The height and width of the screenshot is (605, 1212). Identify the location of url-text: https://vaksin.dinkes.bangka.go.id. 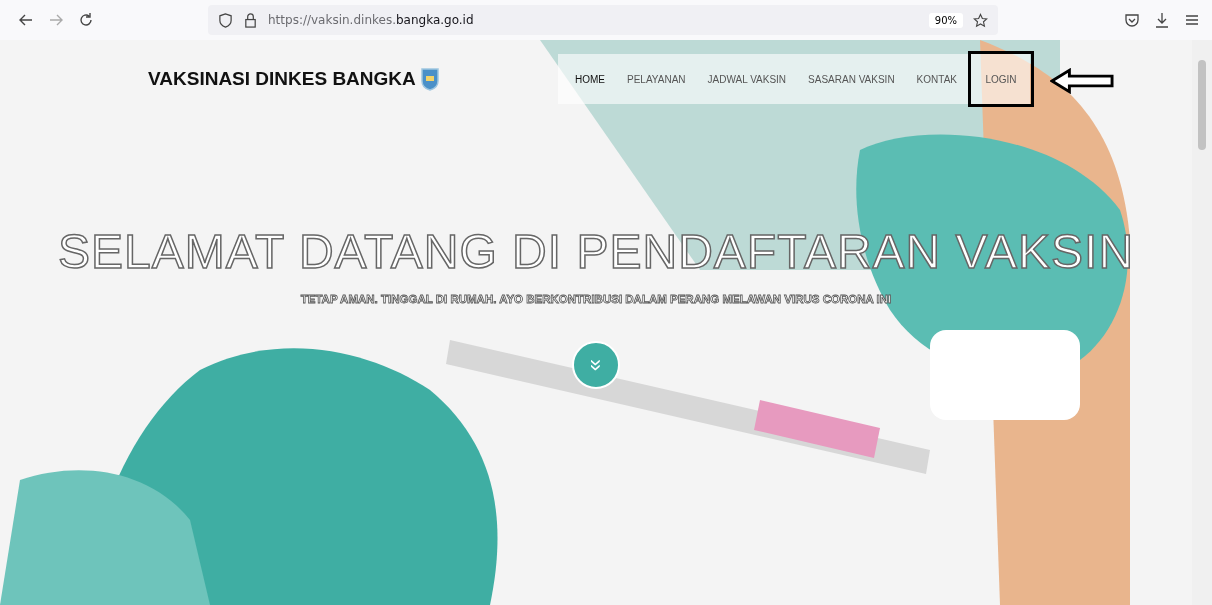
(371, 20).